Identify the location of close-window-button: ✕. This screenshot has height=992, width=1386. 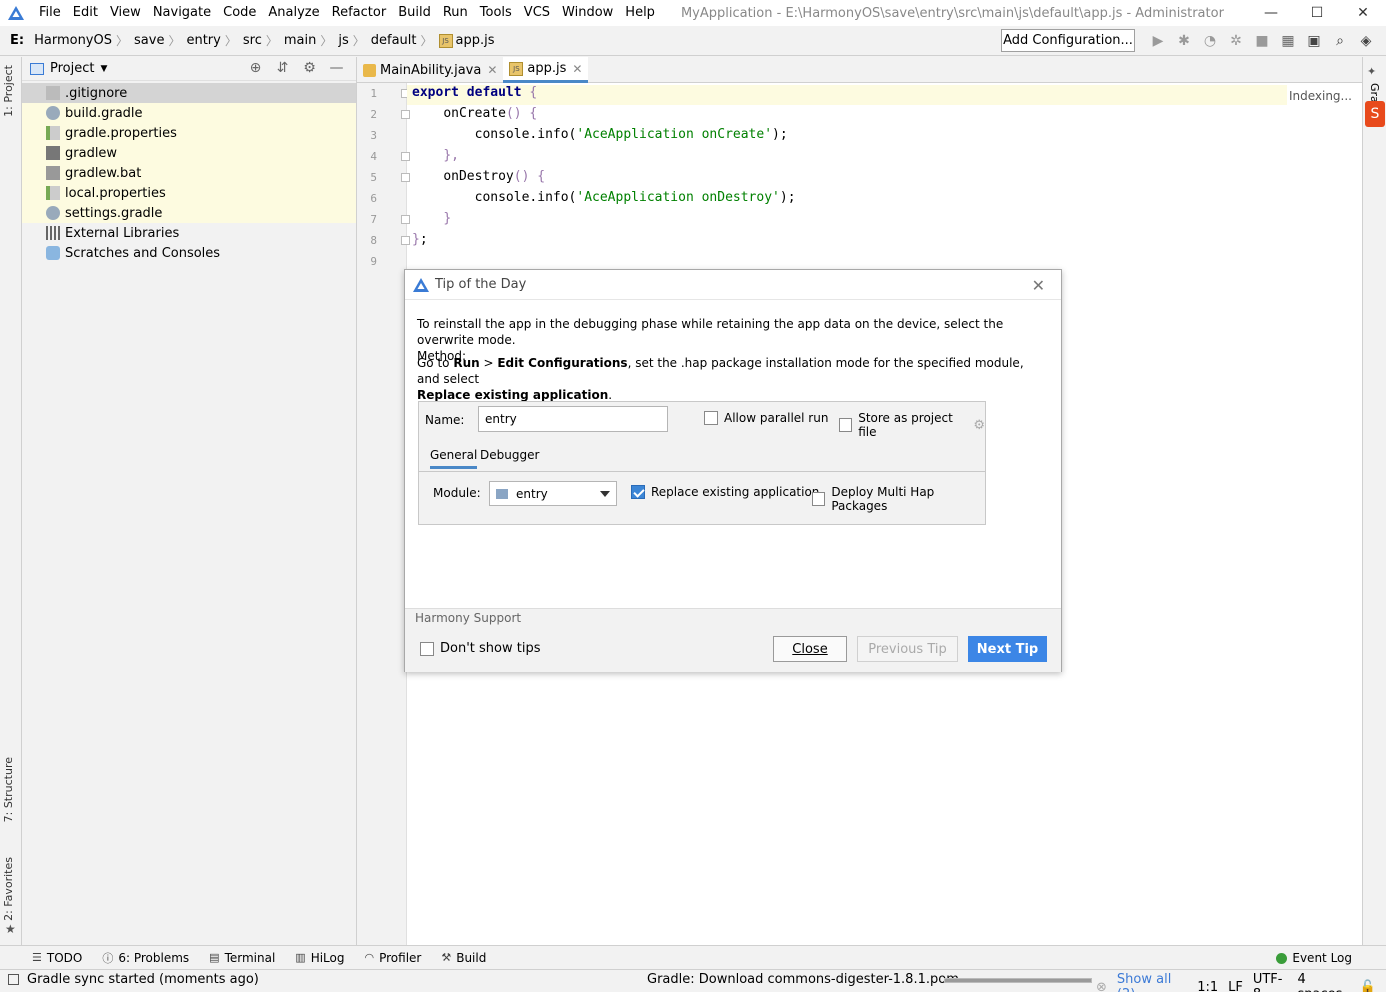
(1363, 13).